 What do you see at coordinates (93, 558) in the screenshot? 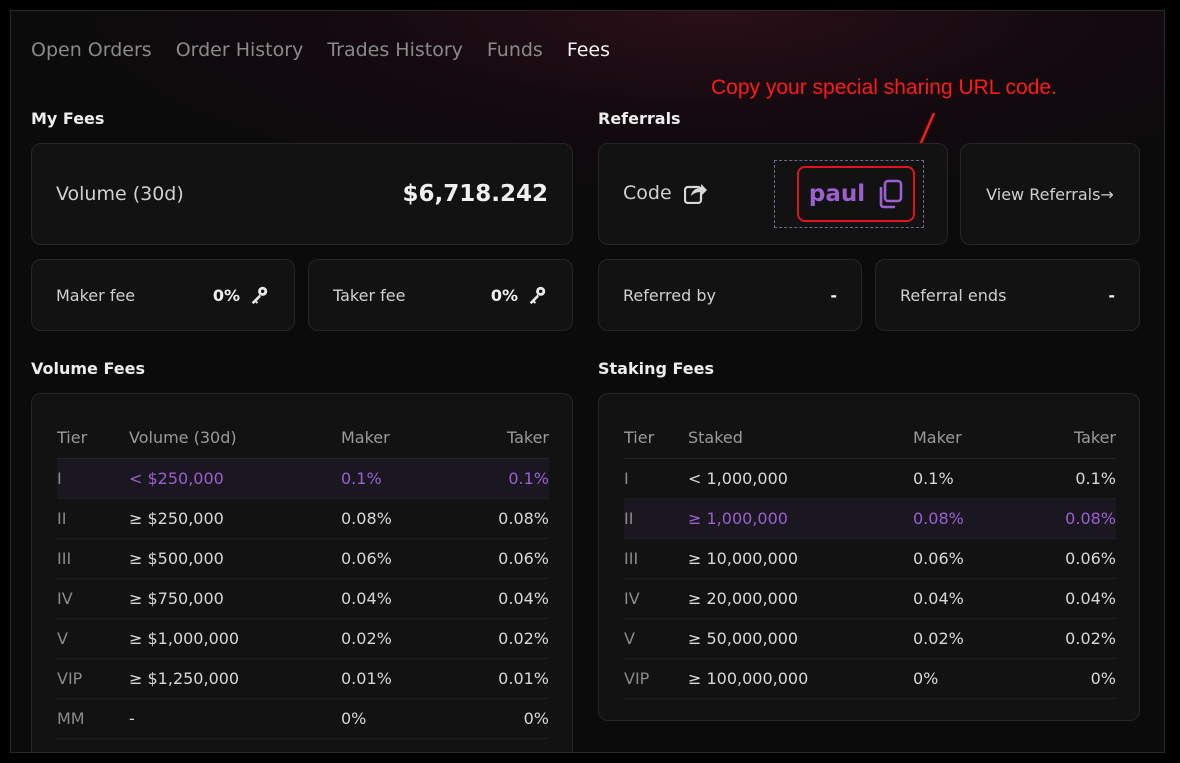
I see `table-cell: III` at bounding box center [93, 558].